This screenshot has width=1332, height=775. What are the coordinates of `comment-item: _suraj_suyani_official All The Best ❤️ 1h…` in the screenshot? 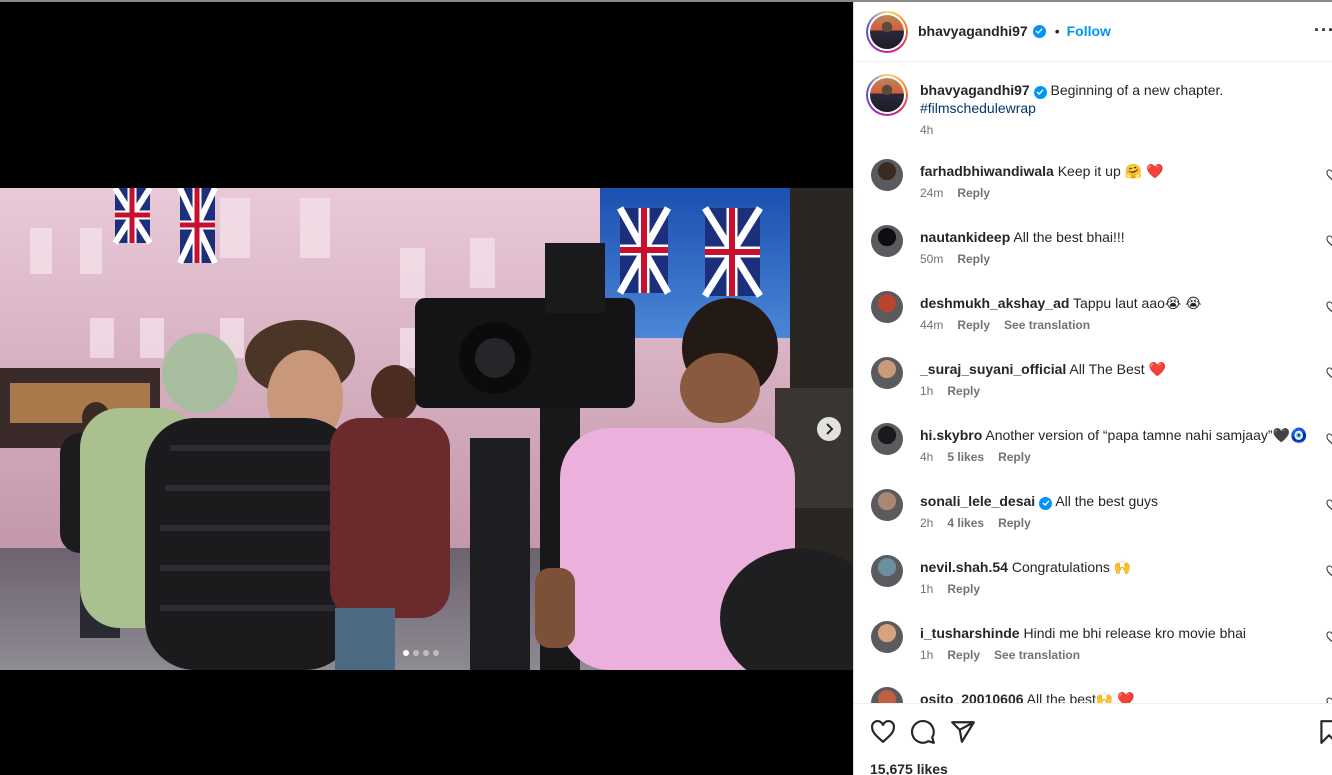 It's located at (1093, 385).